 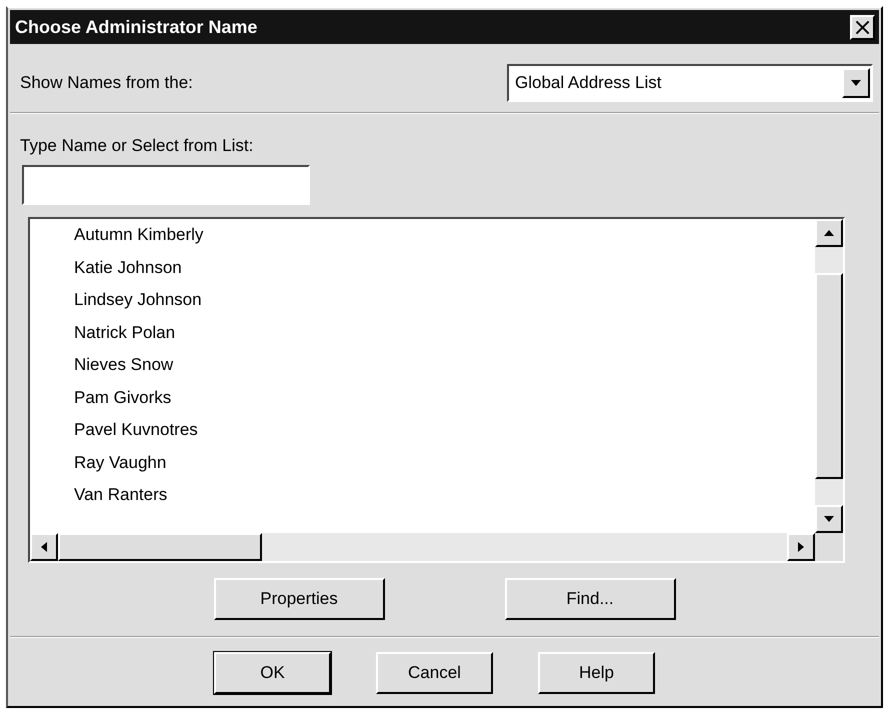 What do you see at coordinates (862, 27) in the screenshot?
I see `close-button: ×` at bounding box center [862, 27].